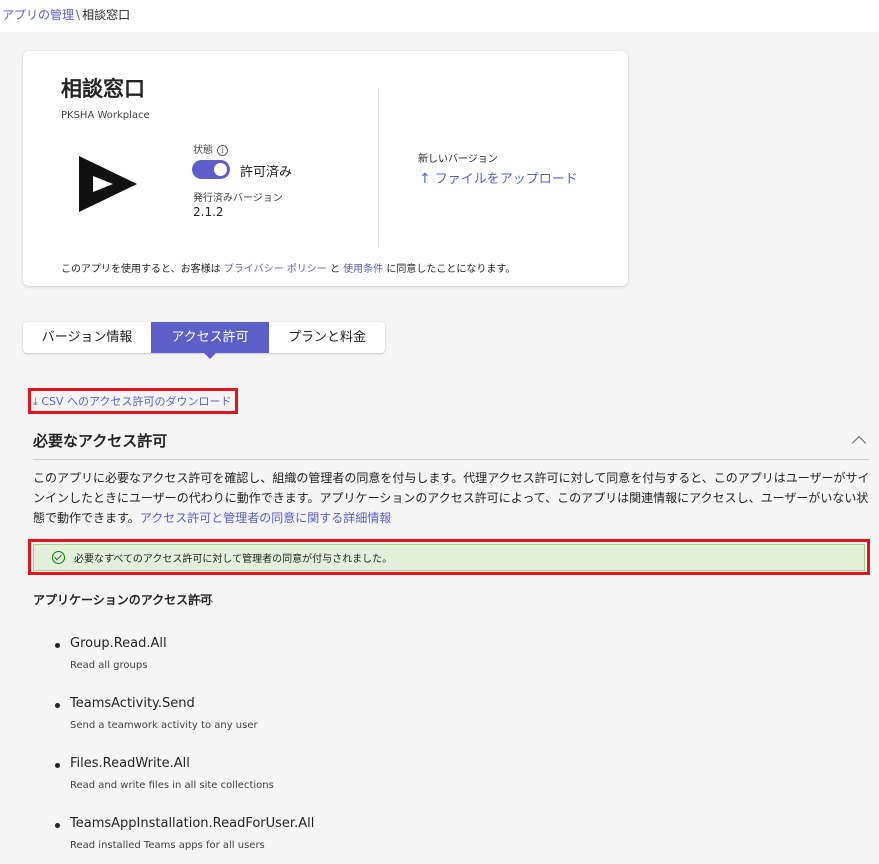 This screenshot has width=879, height=864. Describe the element at coordinates (275, 269) in the screenshot. I see `privacy-policy-link: プライバシー ポリシー` at that location.